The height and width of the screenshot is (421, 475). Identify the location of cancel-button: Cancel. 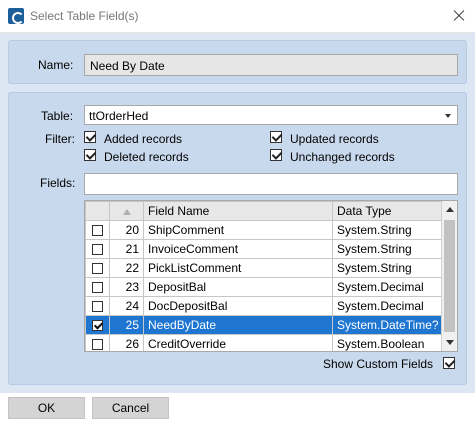
(130, 408).